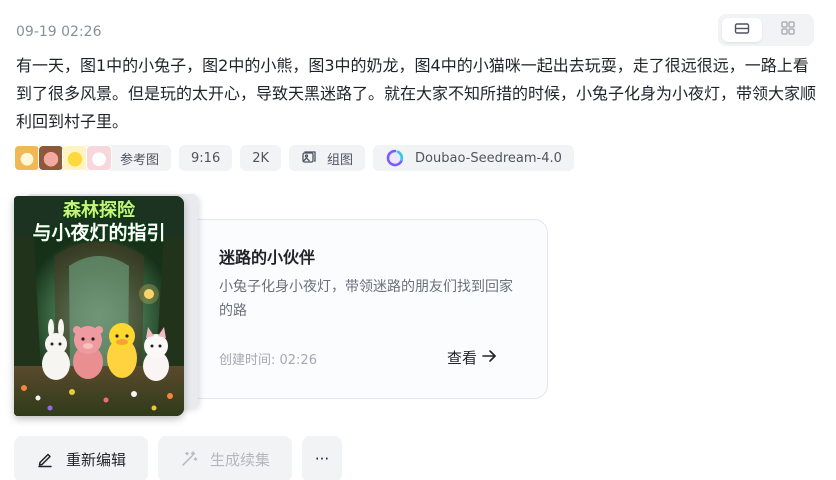 Image resolution: width=836 pixels, height=480 pixels. Describe the element at coordinates (96, 459) in the screenshot. I see `reedit-label: 重新编辑` at that location.